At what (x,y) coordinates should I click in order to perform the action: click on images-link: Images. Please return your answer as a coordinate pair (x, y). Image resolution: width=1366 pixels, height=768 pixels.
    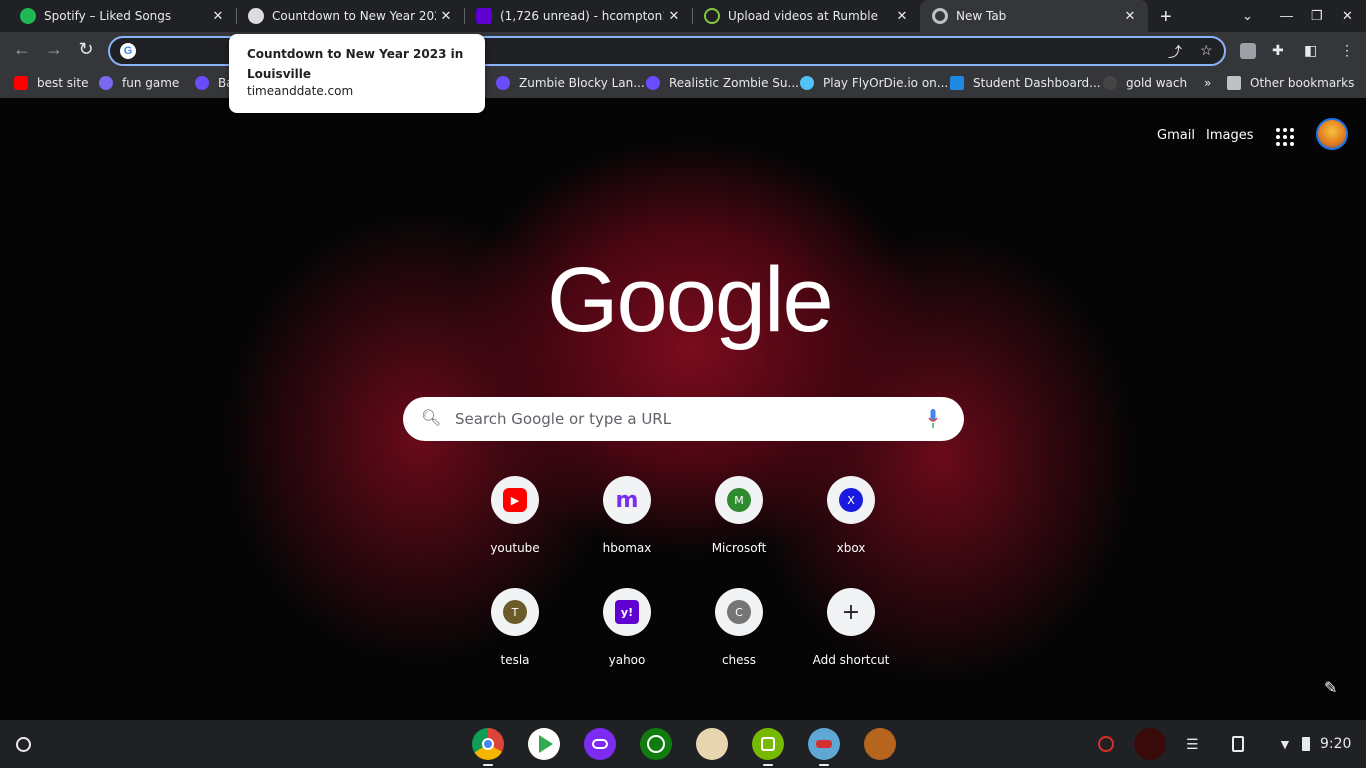
    Looking at the image, I should click on (1230, 135).